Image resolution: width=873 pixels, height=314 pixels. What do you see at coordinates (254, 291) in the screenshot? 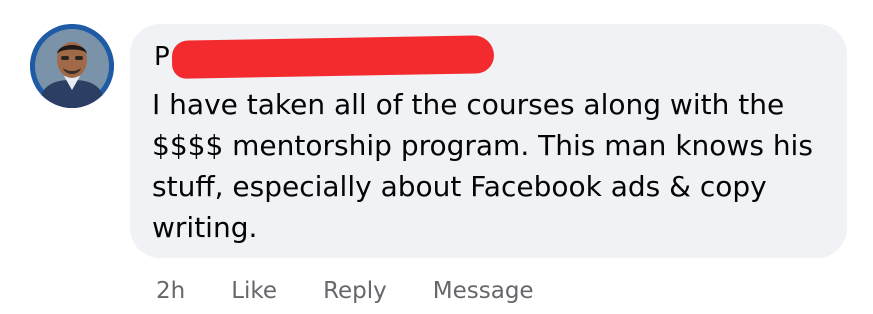
I see `like-button: Like` at bounding box center [254, 291].